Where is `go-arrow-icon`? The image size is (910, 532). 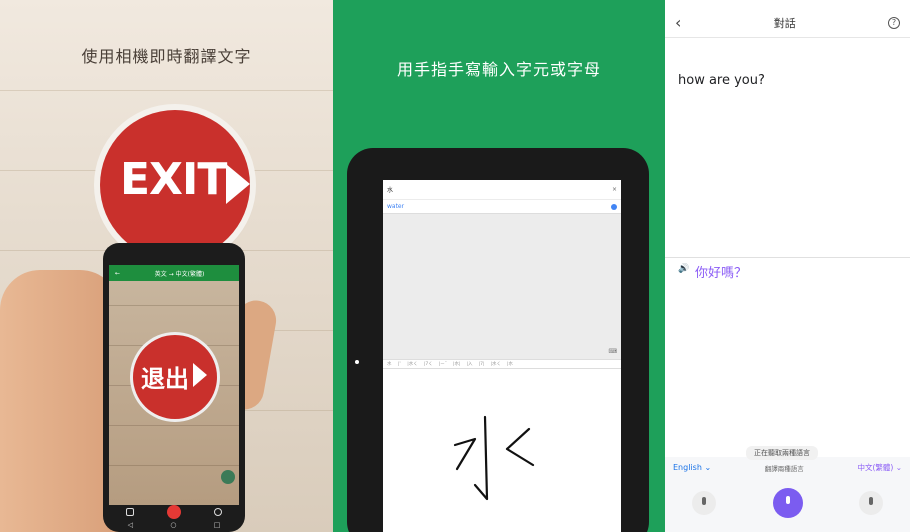 go-arrow-icon is located at coordinates (614, 206).